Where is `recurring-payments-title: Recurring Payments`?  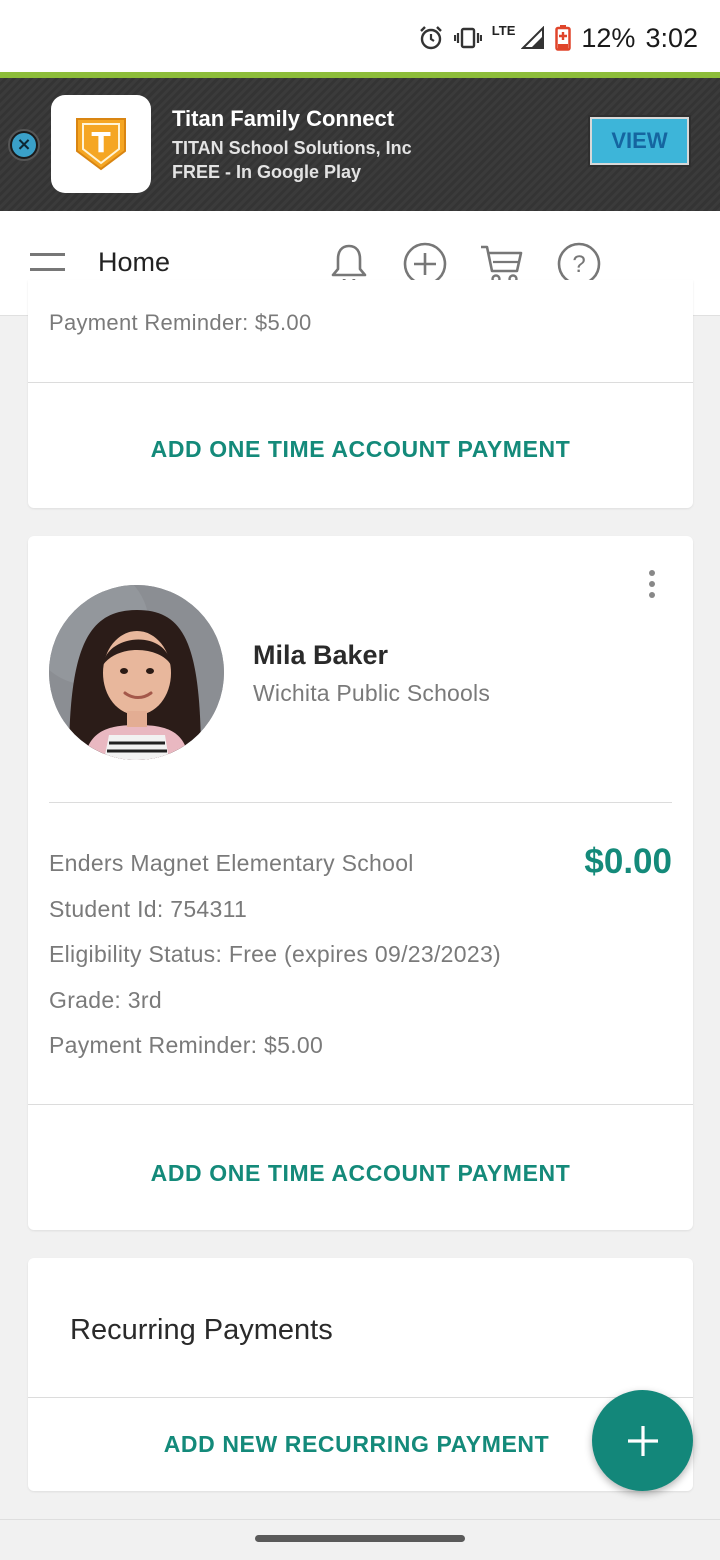 recurring-payments-title: Recurring Payments is located at coordinates (201, 1330).